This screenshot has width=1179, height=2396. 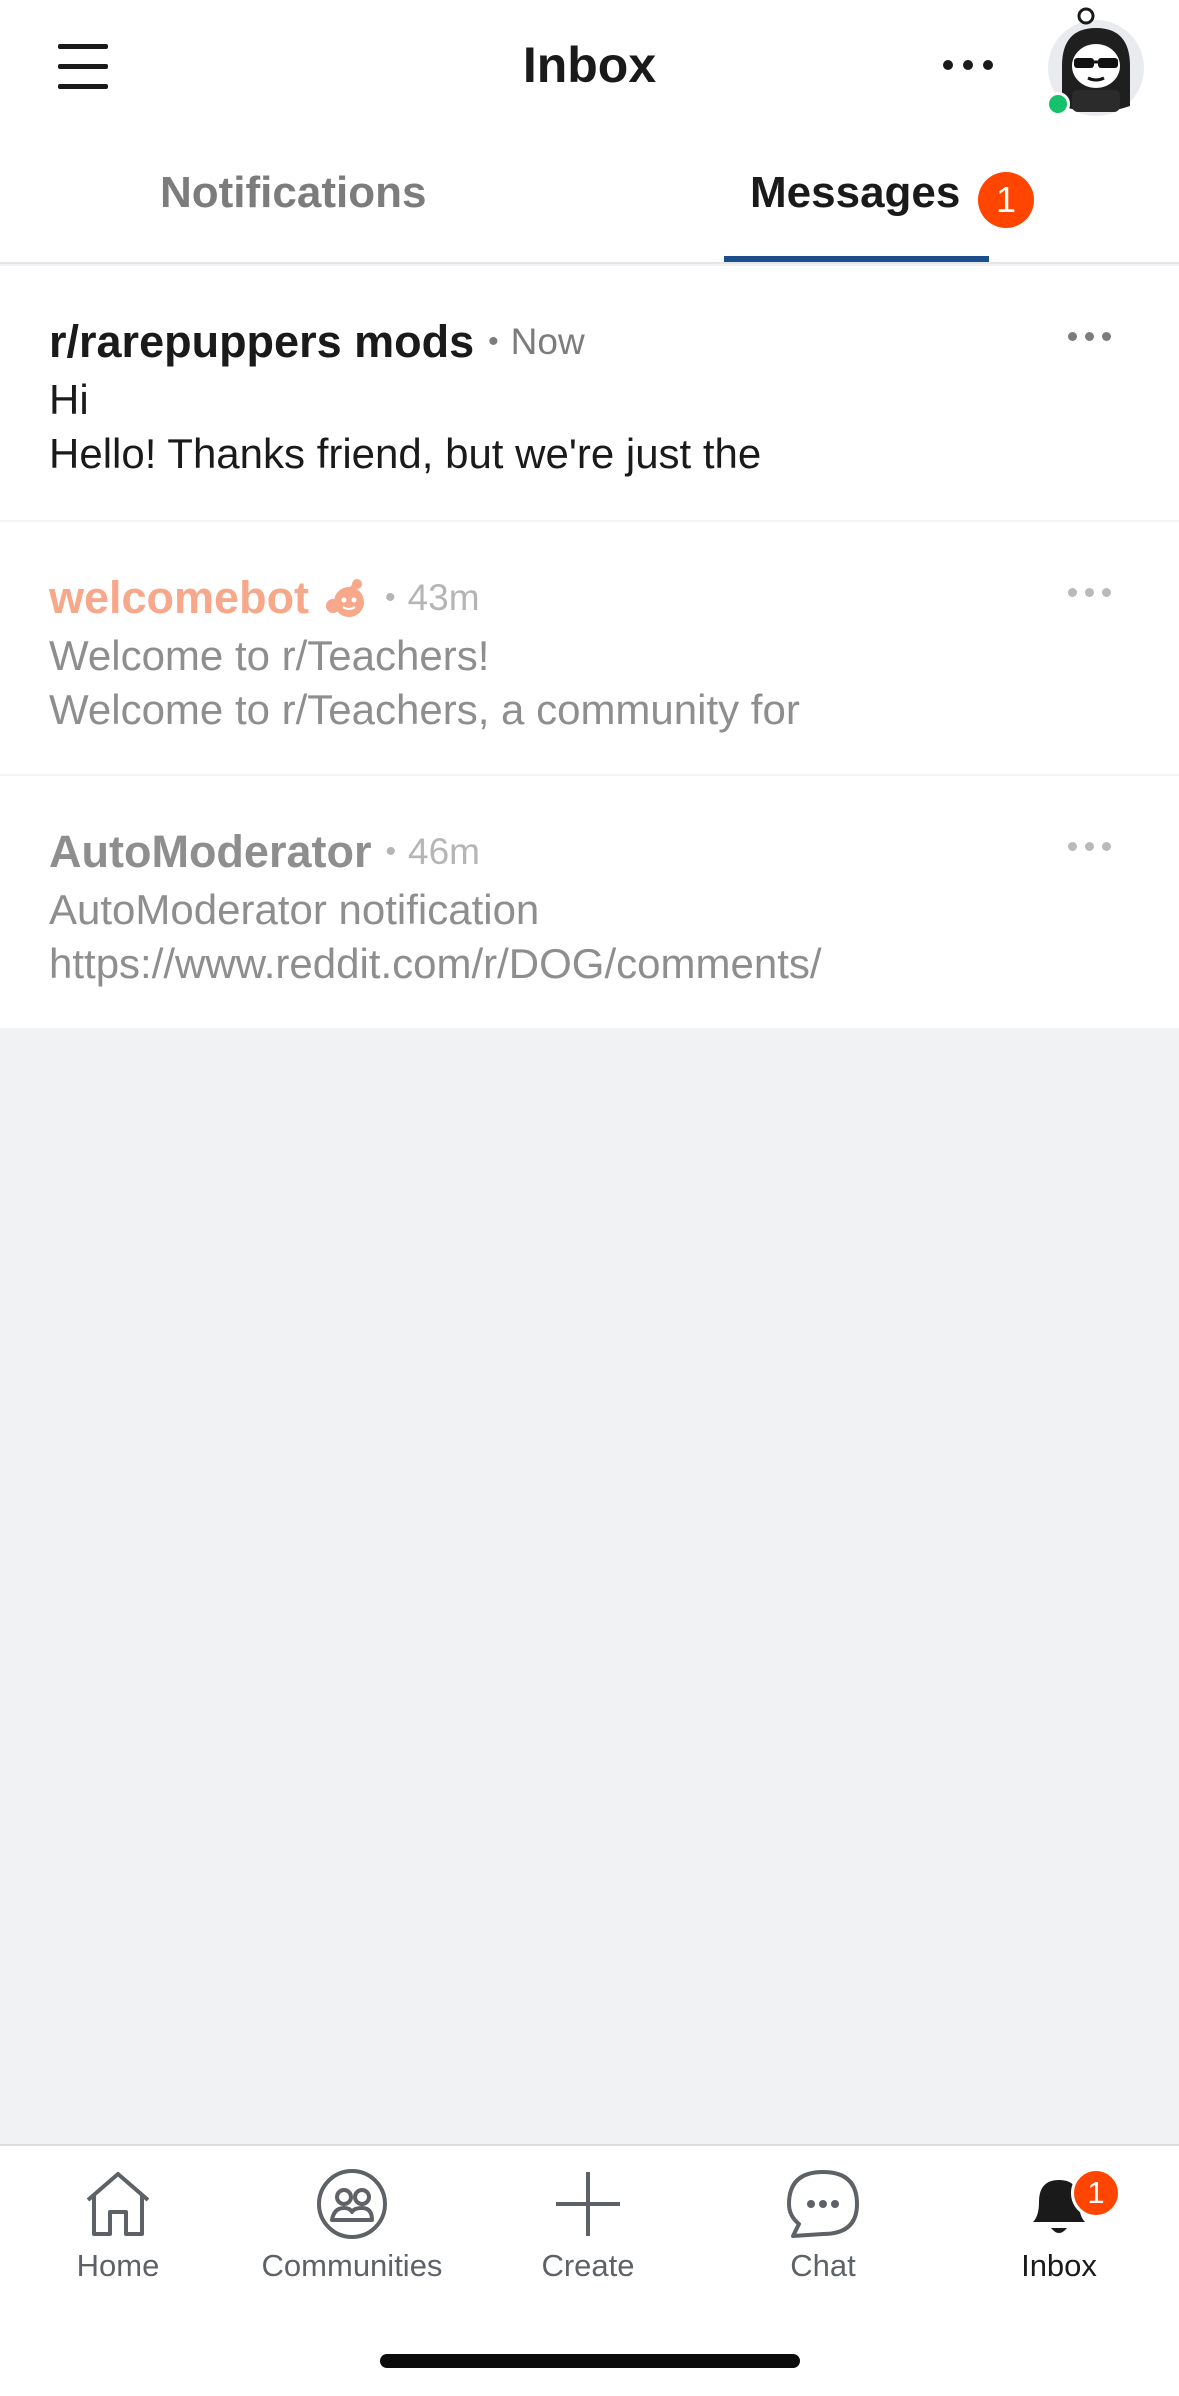 I want to click on message-sender: welcomebot, so click(x=179, y=598).